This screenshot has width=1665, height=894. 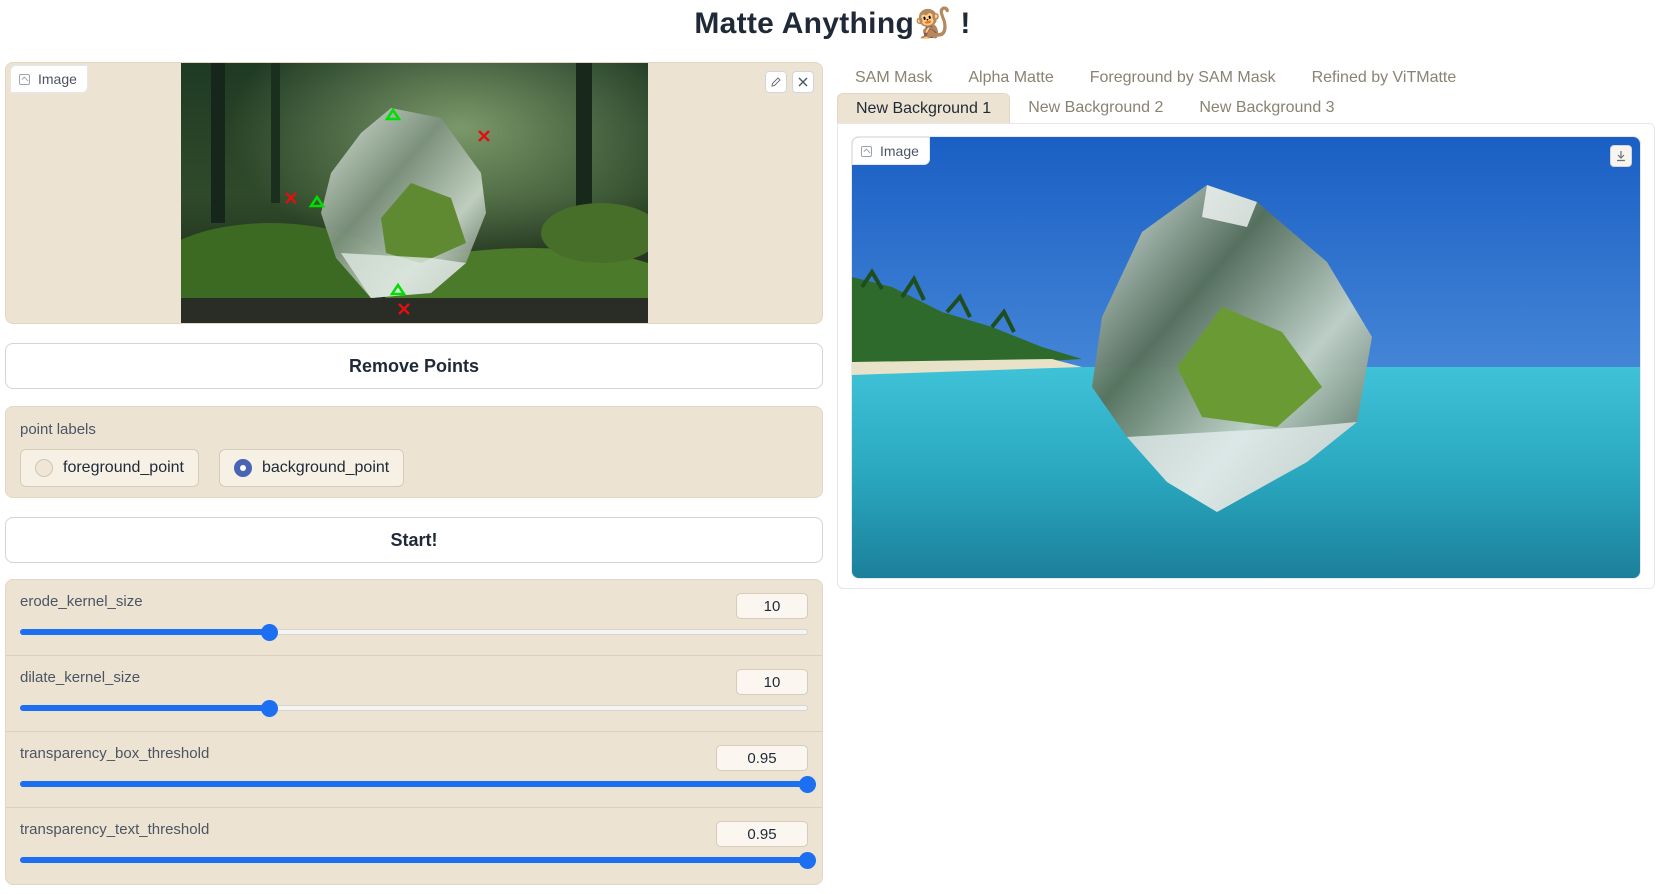 What do you see at coordinates (1266, 108) in the screenshot?
I see `tab-new-background-3: New Background 3` at bounding box center [1266, 108].